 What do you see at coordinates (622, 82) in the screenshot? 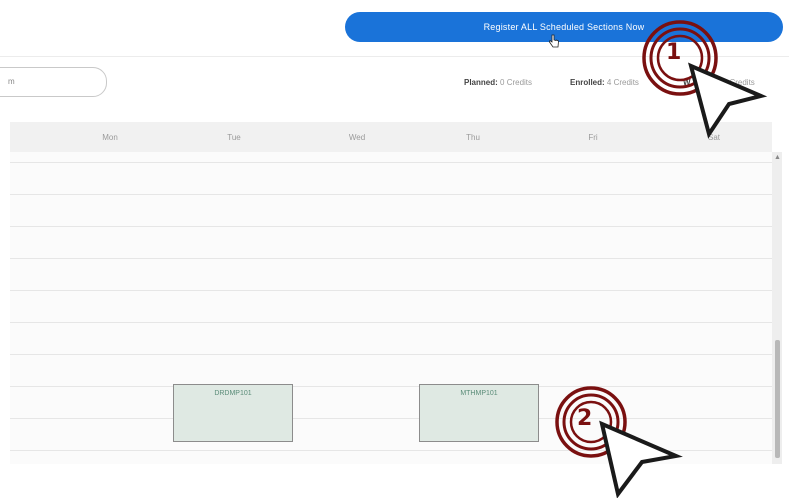
I see `enrolled-value: 4 Credits` at bounding box center [622, 82].